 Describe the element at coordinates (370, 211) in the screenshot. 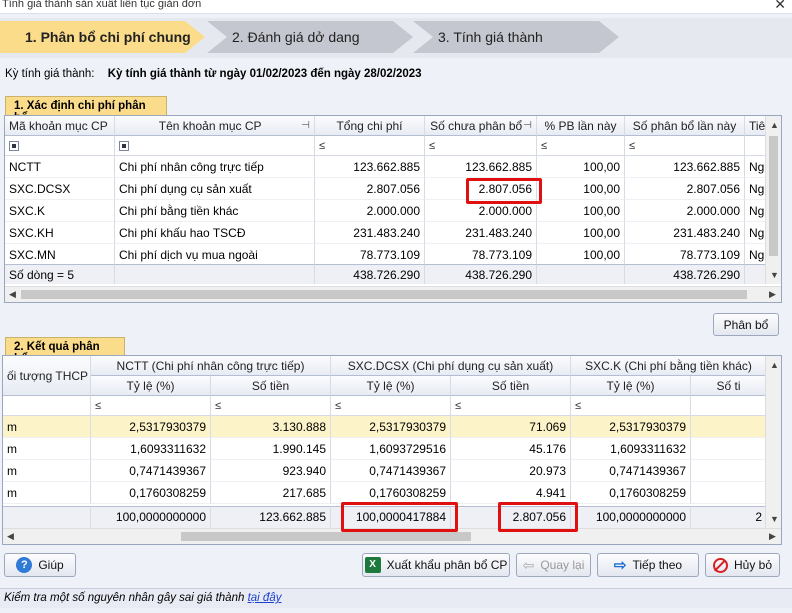

I see `cell-total: 2.000.000` at that location.